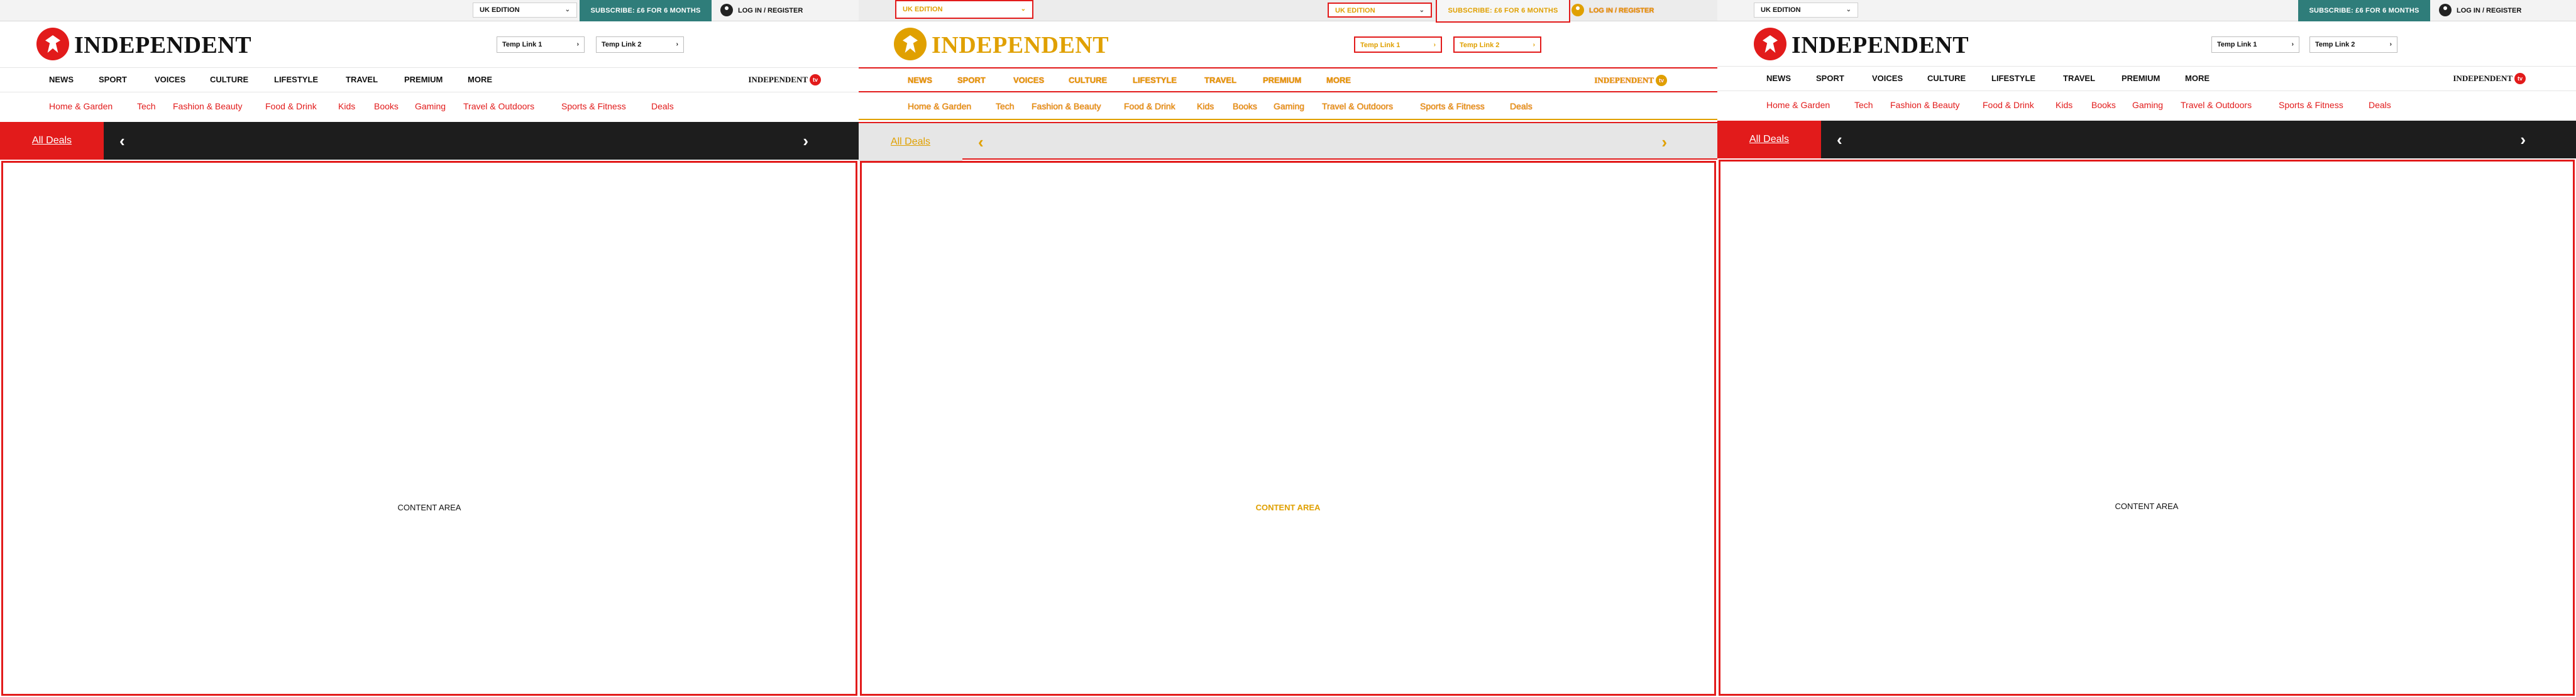 The width and height of the screenshot is (2576, 697). What do you see at coordinates (964, 9) in the screenshot?
I see `edition-select-left: UK EDITION ⌄` at bounding box center [964, 9].